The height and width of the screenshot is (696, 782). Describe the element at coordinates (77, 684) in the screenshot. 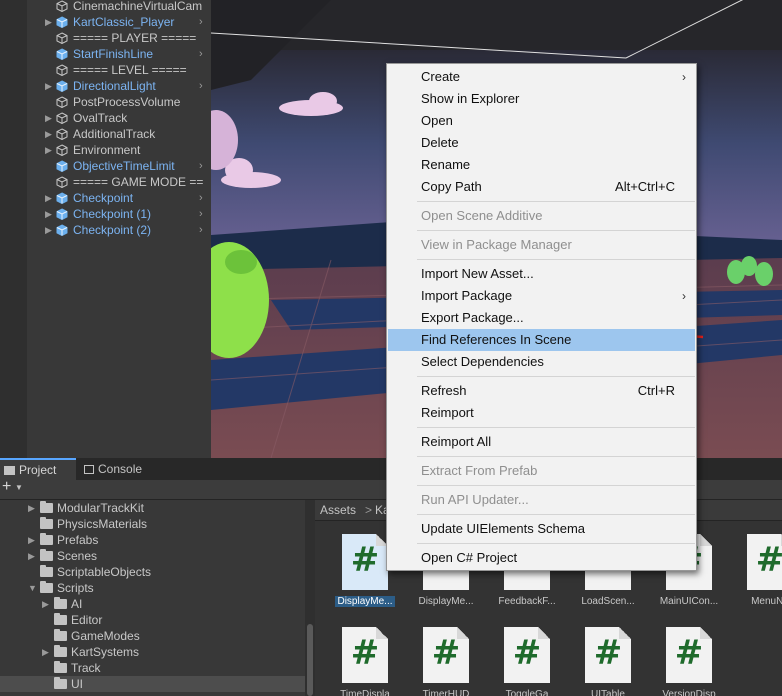

I see `folder-tree-label: UI` at that location.